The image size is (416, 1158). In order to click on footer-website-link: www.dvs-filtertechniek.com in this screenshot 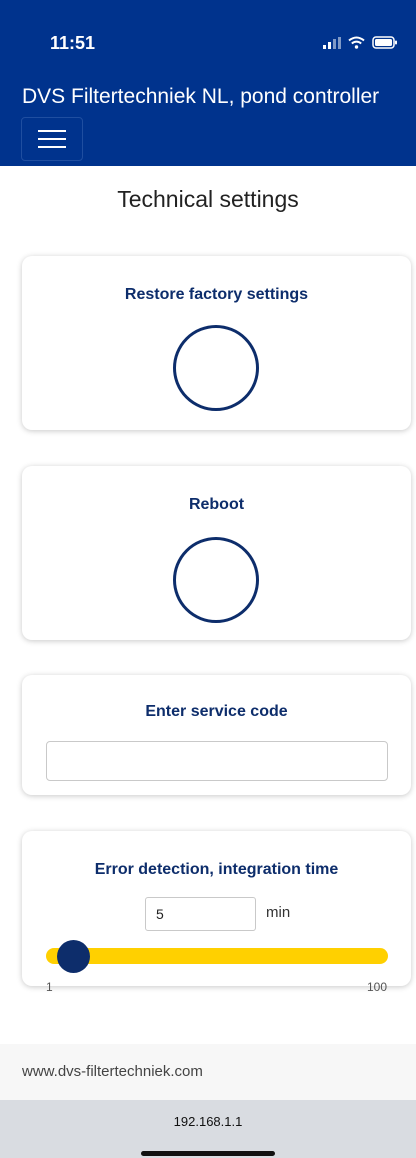, I will do `click(112, 1071)`.